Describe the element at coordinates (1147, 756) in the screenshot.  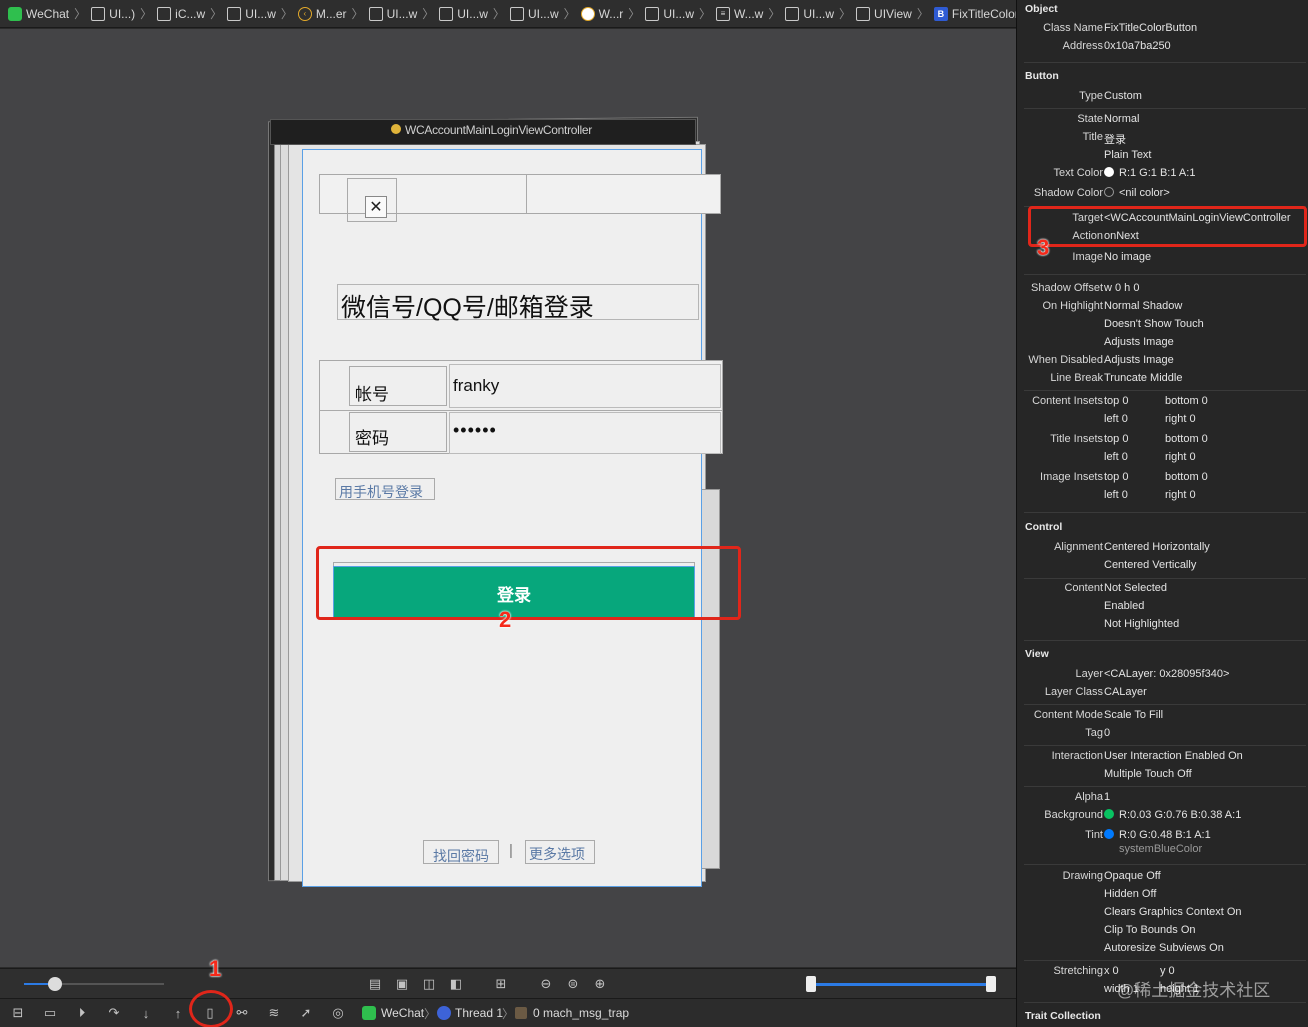
I see `row-interaction: Interaction User Interaction Enabled On` at that location.